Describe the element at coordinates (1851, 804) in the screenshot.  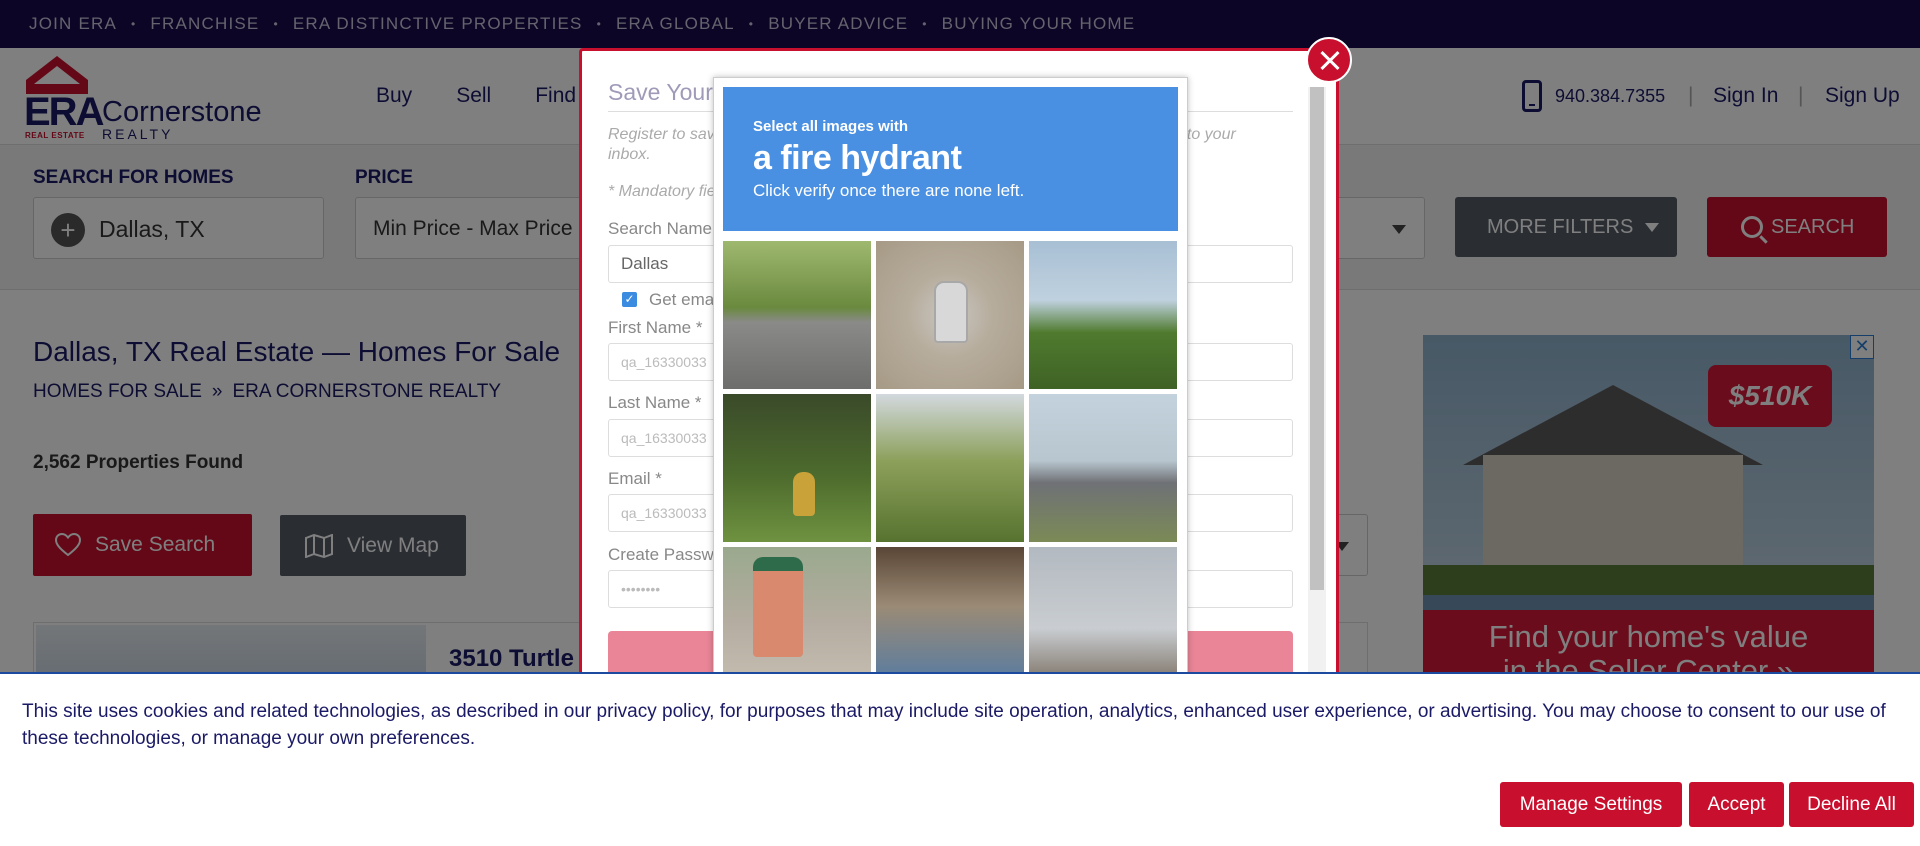
I see `decline-all-button: Decline All` at that location.